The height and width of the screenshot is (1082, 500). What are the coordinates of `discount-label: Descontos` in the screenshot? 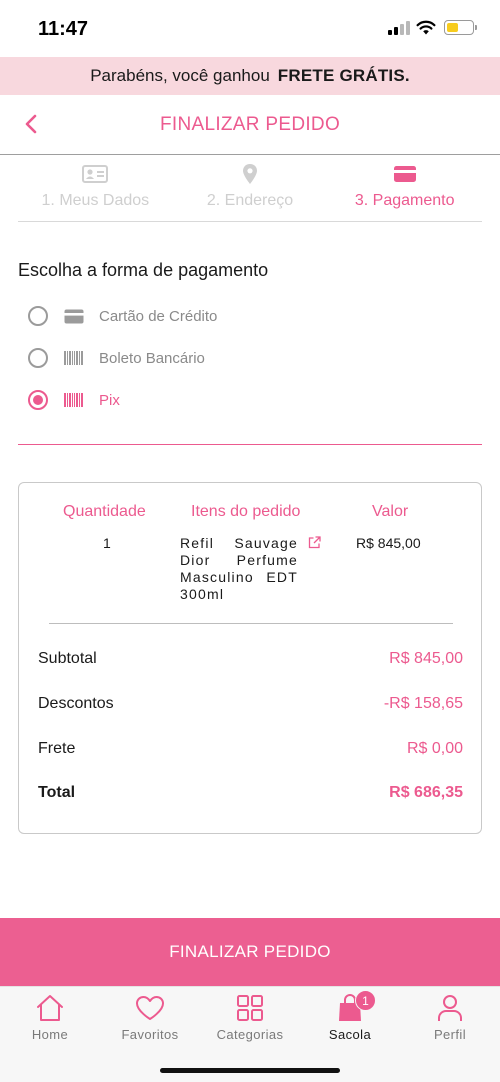 It's located at (76, 703).